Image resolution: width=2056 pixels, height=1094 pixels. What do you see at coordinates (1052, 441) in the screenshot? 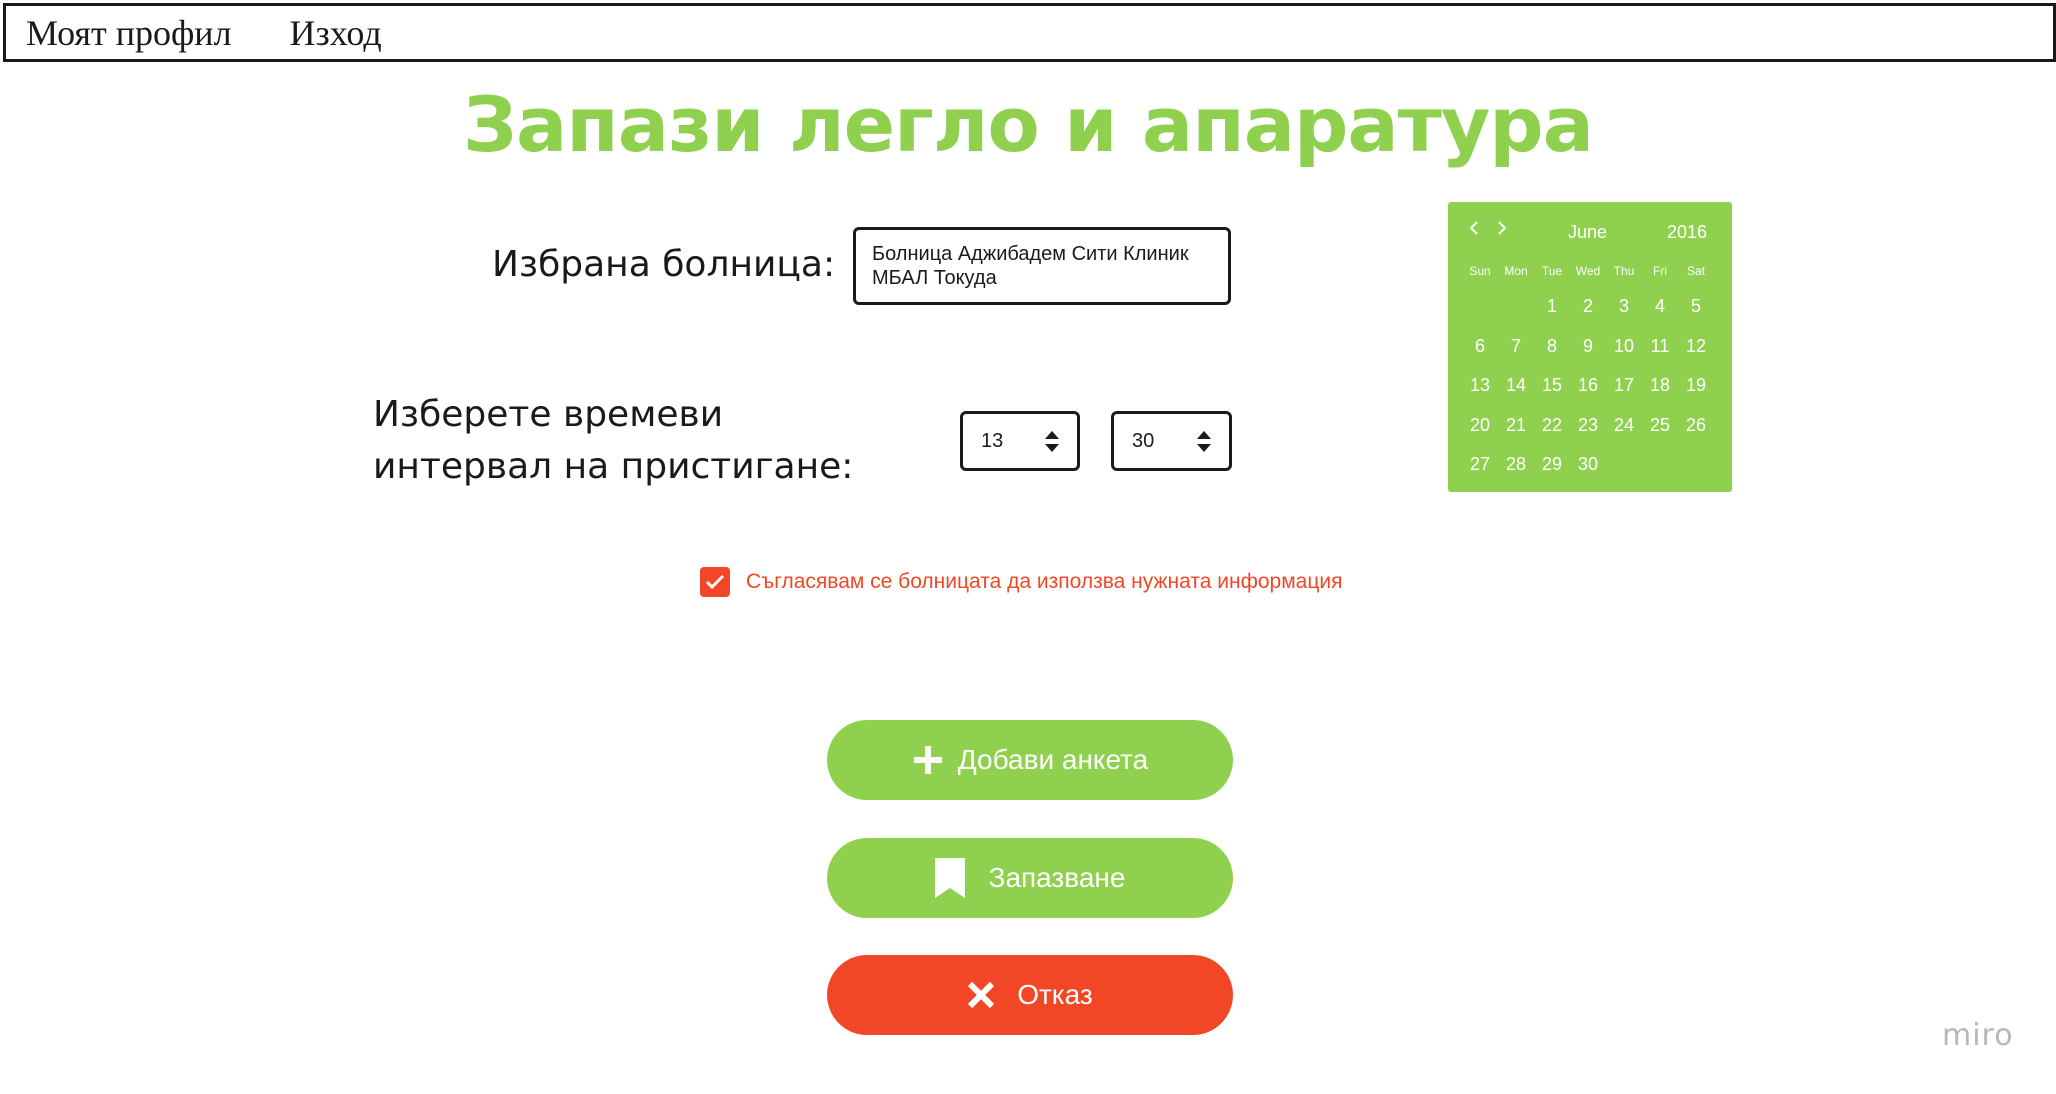
I see `hour-stepper-arrows-icon` at bounding box center [1052, 441].